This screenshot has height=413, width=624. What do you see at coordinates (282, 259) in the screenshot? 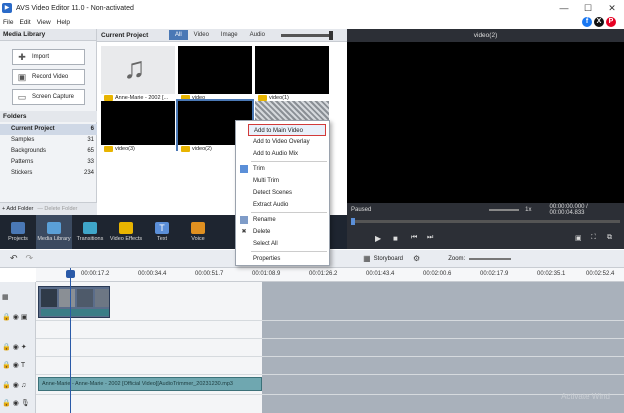
I see `menu-properties: Properties` at bounding box center [282, 259].